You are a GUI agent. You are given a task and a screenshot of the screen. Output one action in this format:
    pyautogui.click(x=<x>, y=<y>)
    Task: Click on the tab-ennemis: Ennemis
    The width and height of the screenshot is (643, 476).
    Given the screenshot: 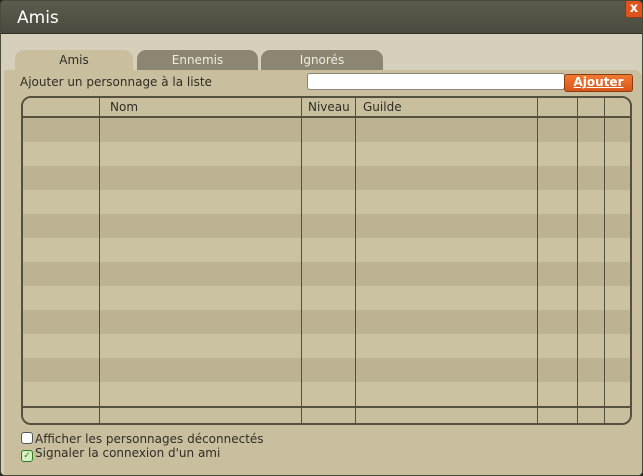 What is the action you would take?
    pyautogui.click(x=197, y=60)
    